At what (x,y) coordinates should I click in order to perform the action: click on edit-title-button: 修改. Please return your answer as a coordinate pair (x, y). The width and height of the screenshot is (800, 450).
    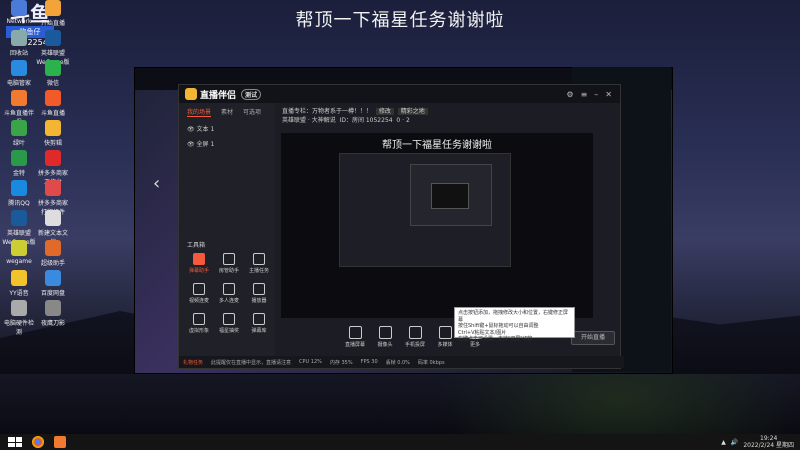
    Looking at the image, I should click on (384, 111).